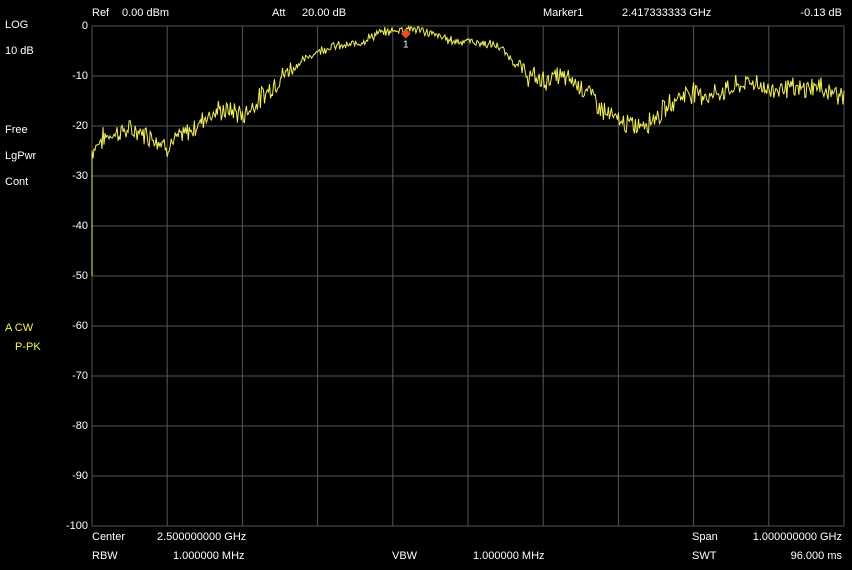 The height and width of the screenshot is (570, 852). I want to click on rbw-label: RBW, so click(105, 556).